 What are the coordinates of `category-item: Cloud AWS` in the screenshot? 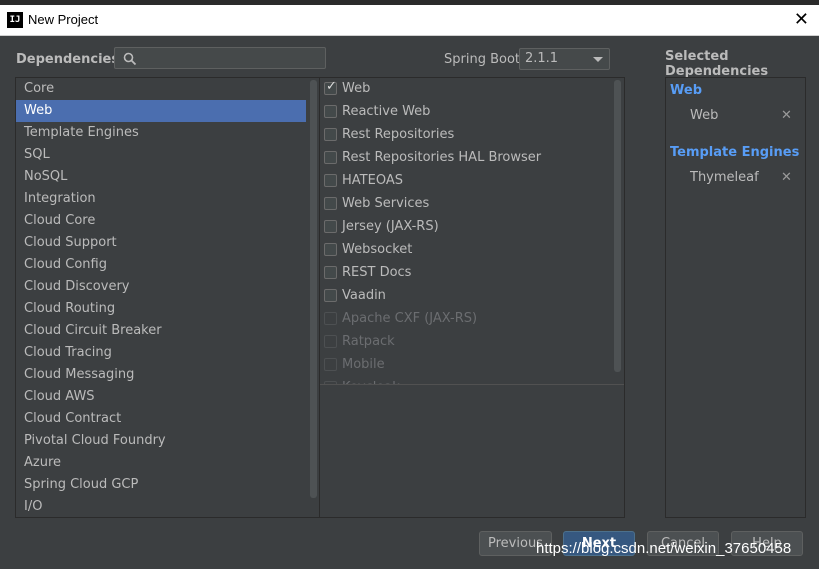 It's located at (167, 397).